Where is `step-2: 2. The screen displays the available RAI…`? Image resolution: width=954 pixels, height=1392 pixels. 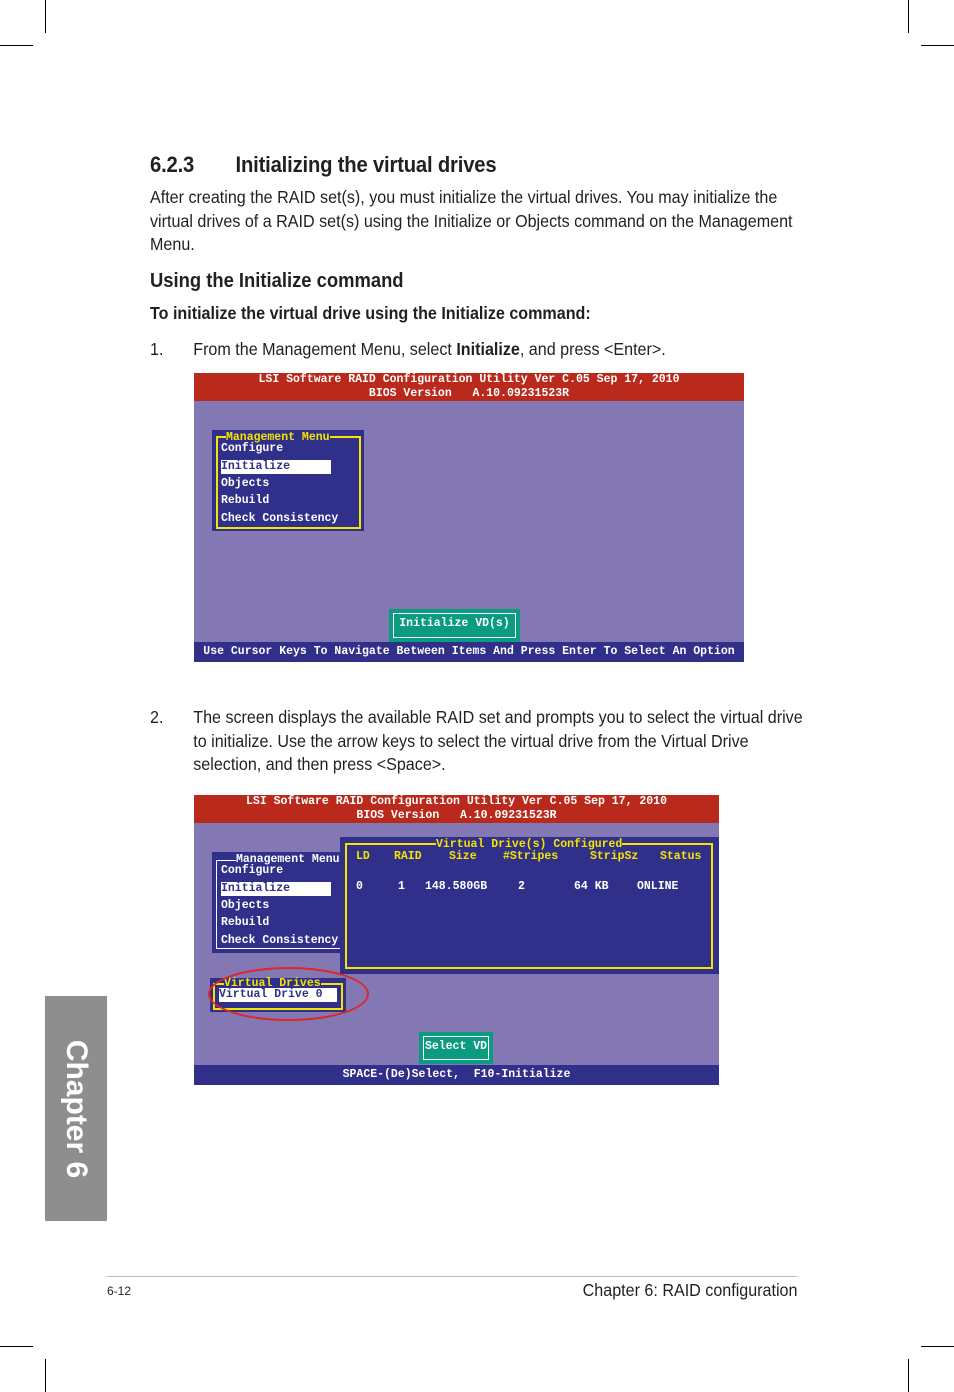
step-2: 2. The screen displays the available RAI… is located at coordinates (476, 741).